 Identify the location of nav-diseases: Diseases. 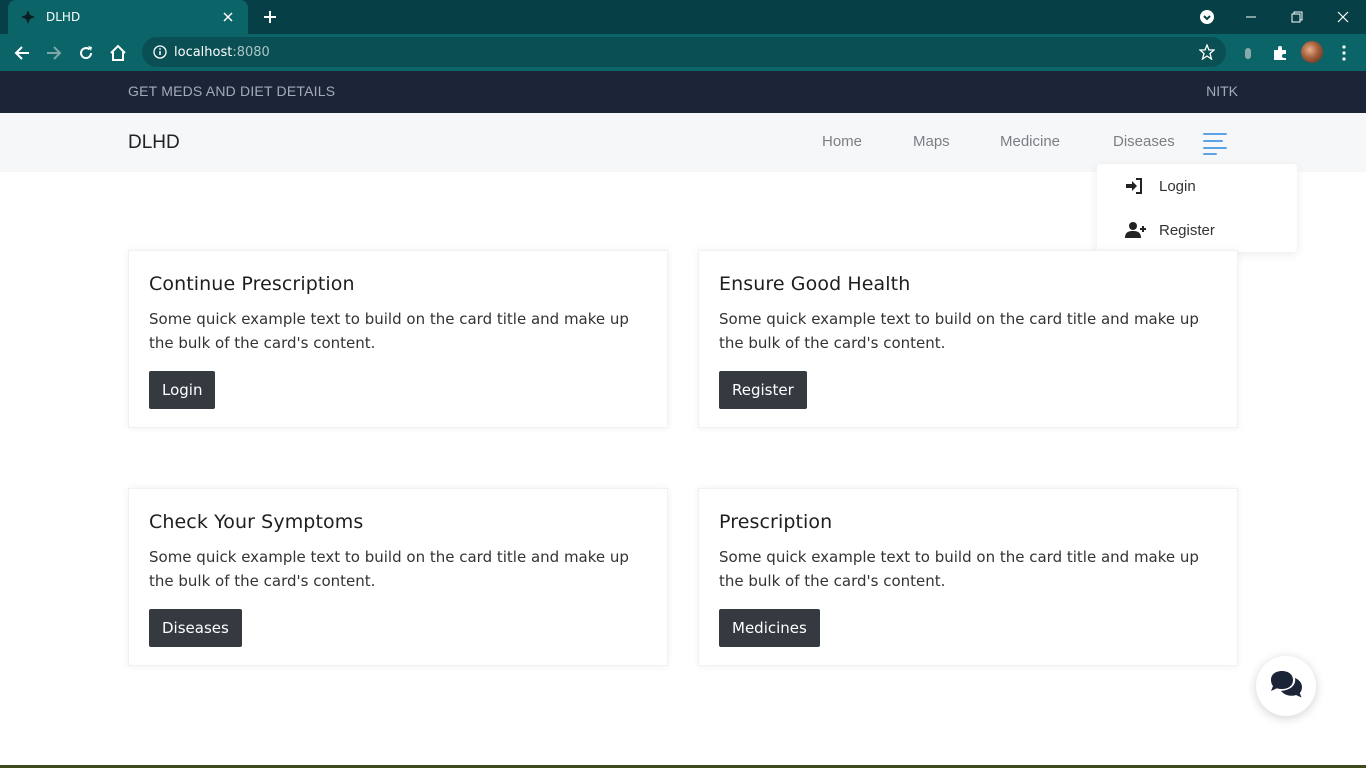
(1144, 141).